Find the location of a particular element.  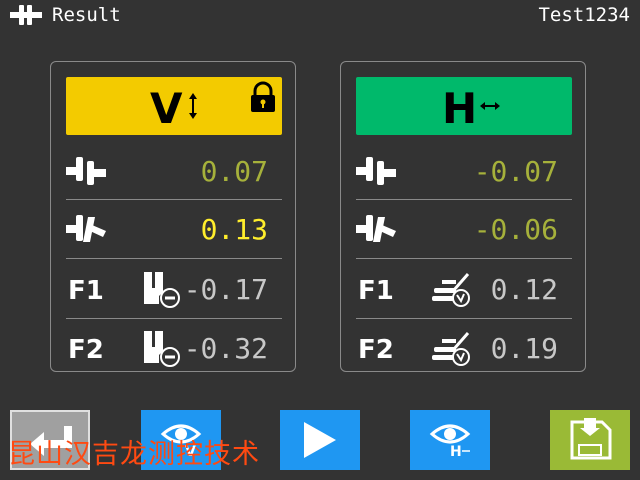

watermark-text: 昆山汉吉龙测控技术 is located at coordinates (134, 454).